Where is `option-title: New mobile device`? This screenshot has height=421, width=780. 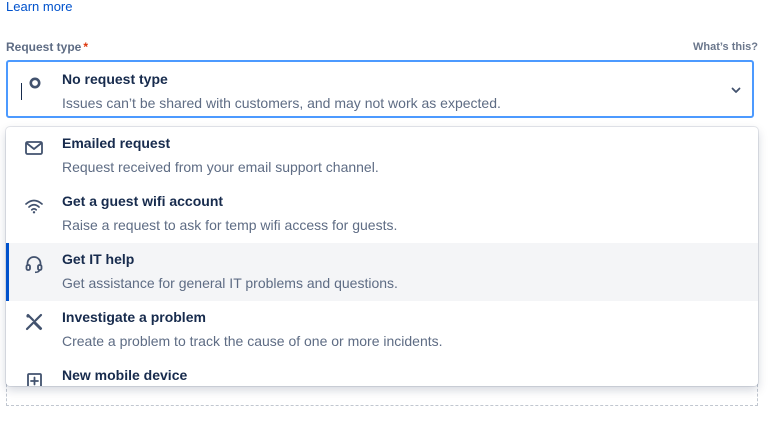 option-title: New mobile device is located at coordinates (125, 375).